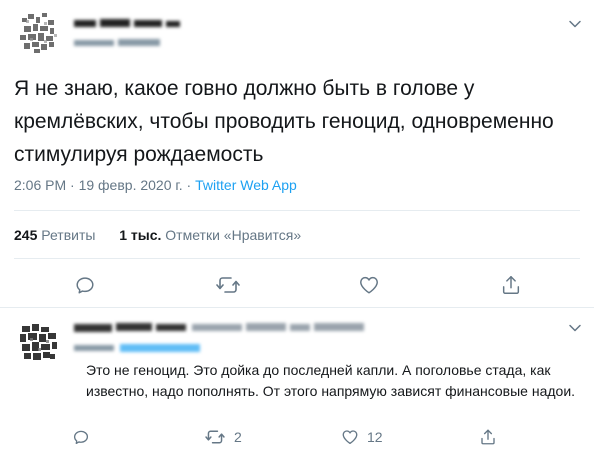 This screenshot has height=459, width=594. Describe the element at coordinates (369, 285) in the screenshot. I see `heart-icon` at that location.